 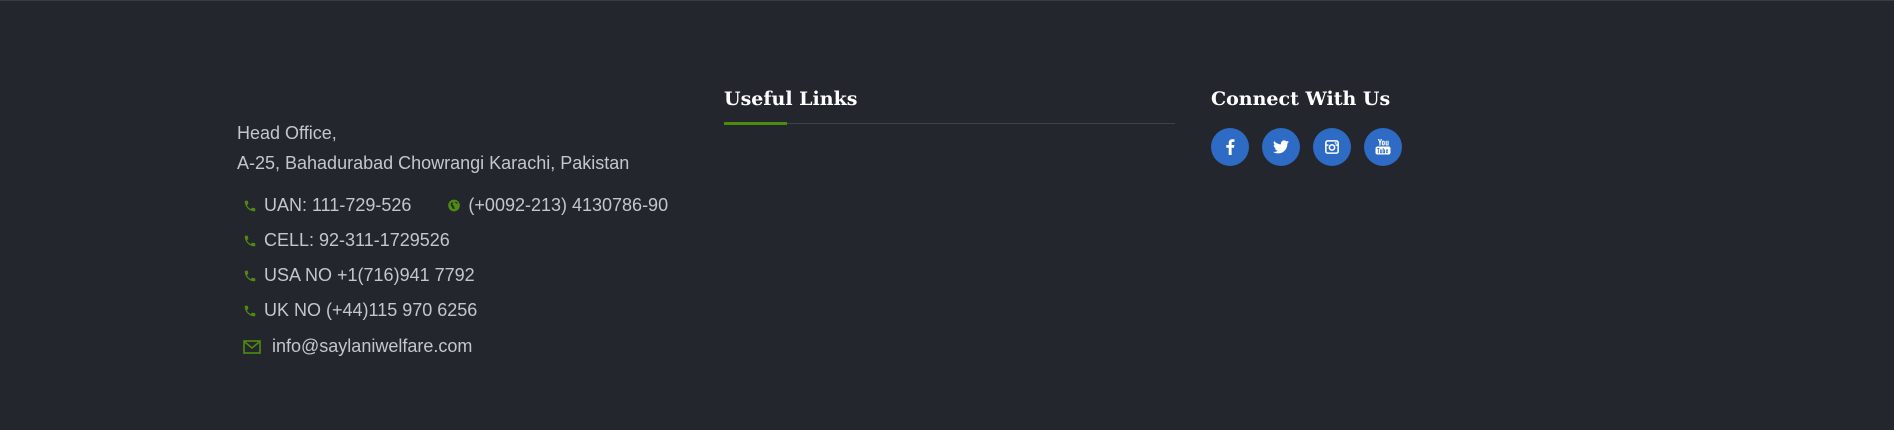 I want to click on contact-row-cell: CELL: 92-311-1729526, so click(x=472, y=240).